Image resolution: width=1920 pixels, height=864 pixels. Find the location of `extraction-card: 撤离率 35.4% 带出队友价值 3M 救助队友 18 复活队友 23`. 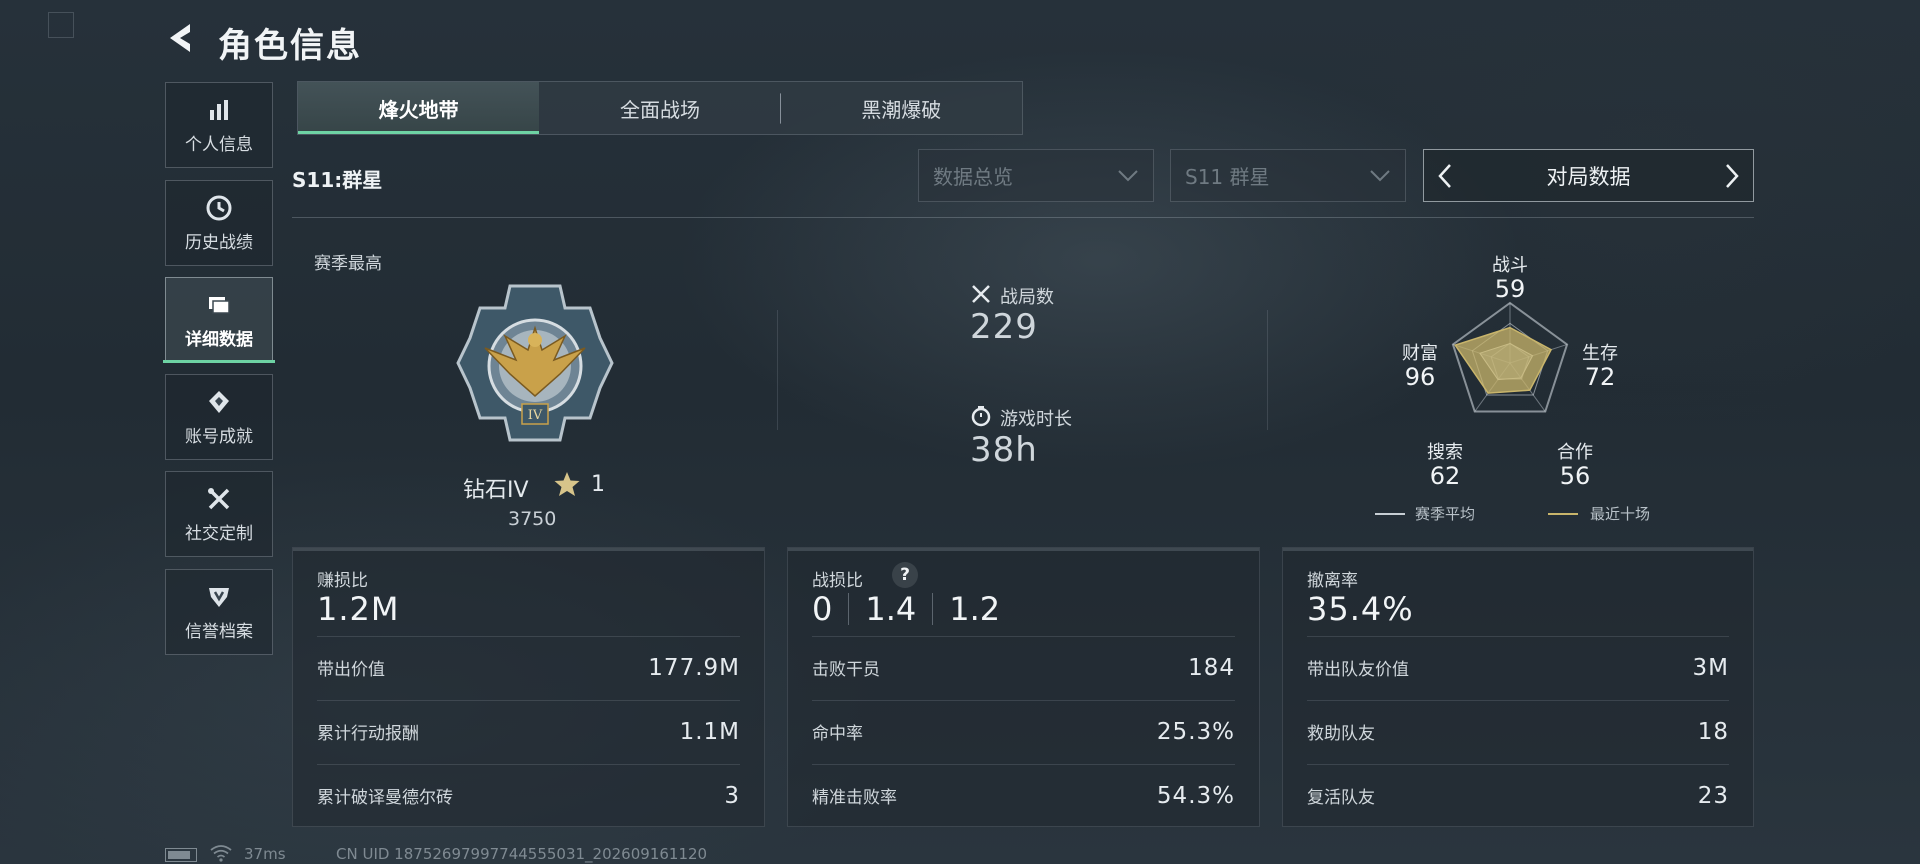

extraction-card: 撤离率 35.4% 带出队友价值 3M 救助队友 18 复活队友 23 is located at coordinates (1518, 687).